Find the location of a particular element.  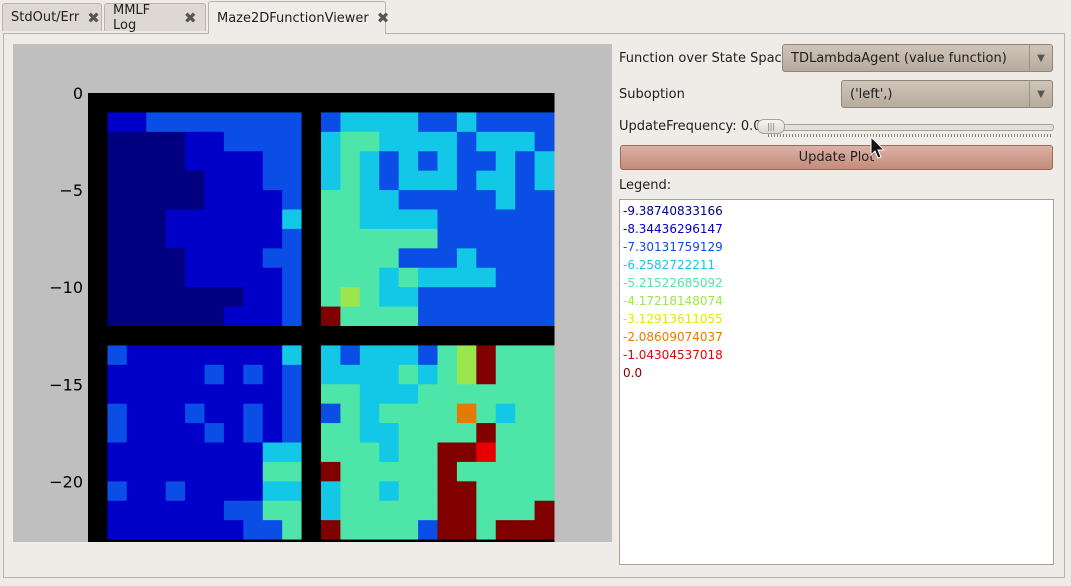

update-plot-button: Update Plot is located at coordinates (836, 157).